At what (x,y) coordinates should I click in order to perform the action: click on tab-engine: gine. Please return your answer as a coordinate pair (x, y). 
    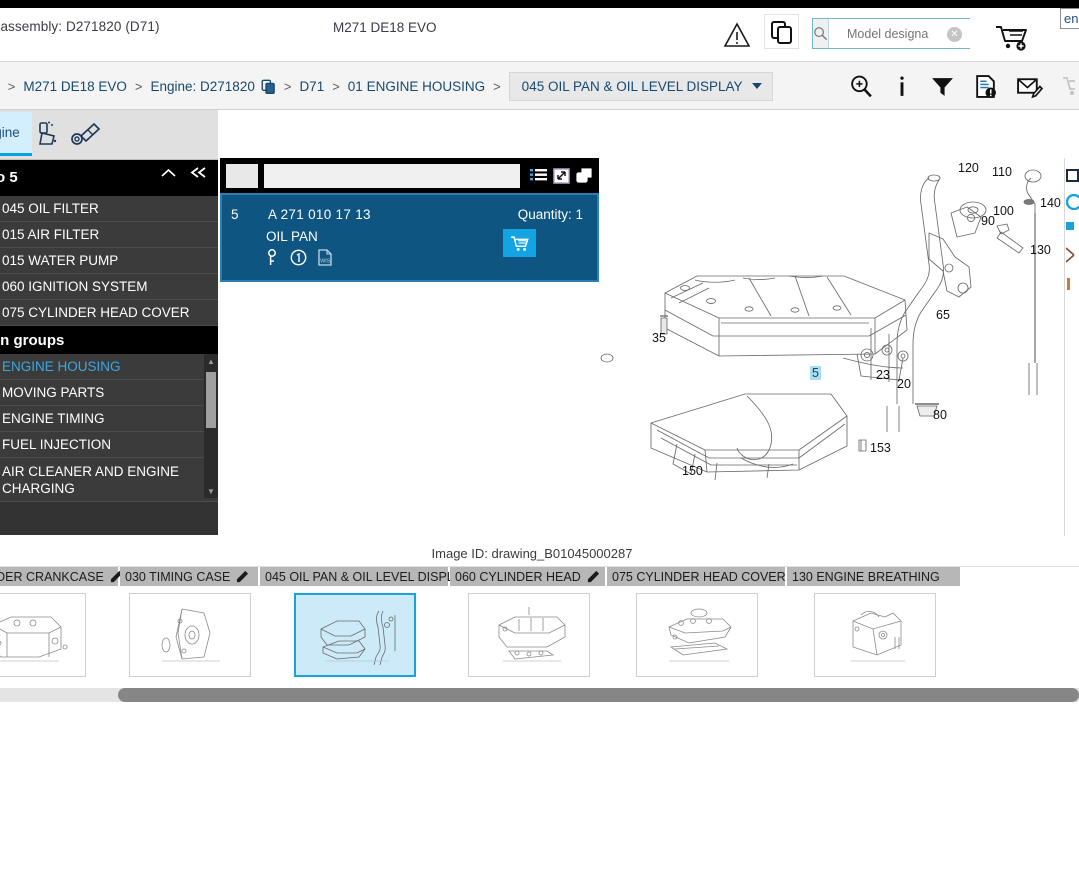
    Looking at the image, I should click on (16, 134).